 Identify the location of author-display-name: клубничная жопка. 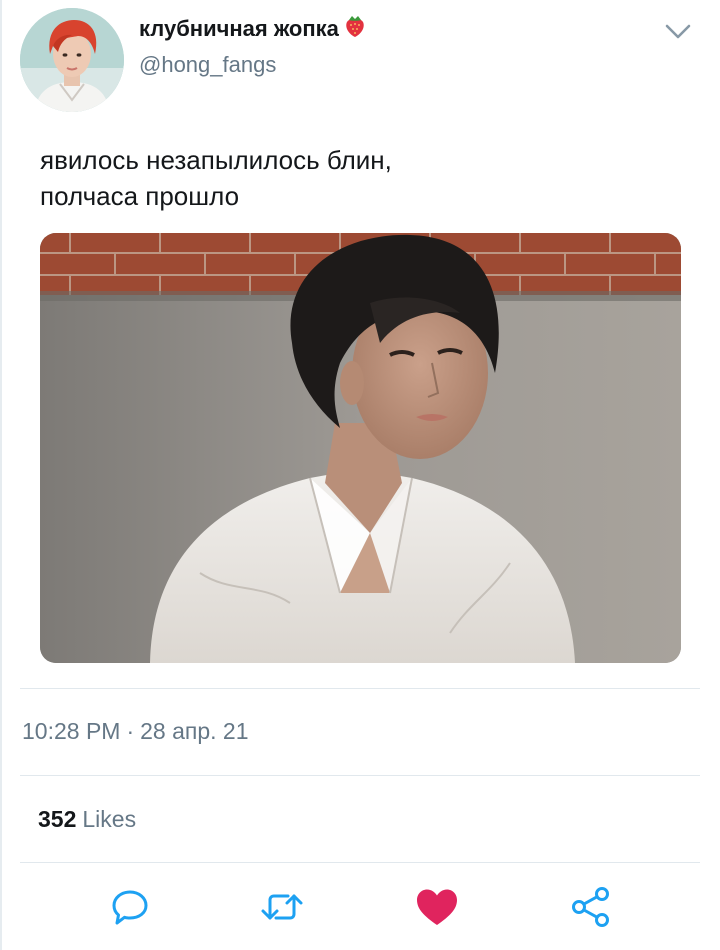
(239, 29).